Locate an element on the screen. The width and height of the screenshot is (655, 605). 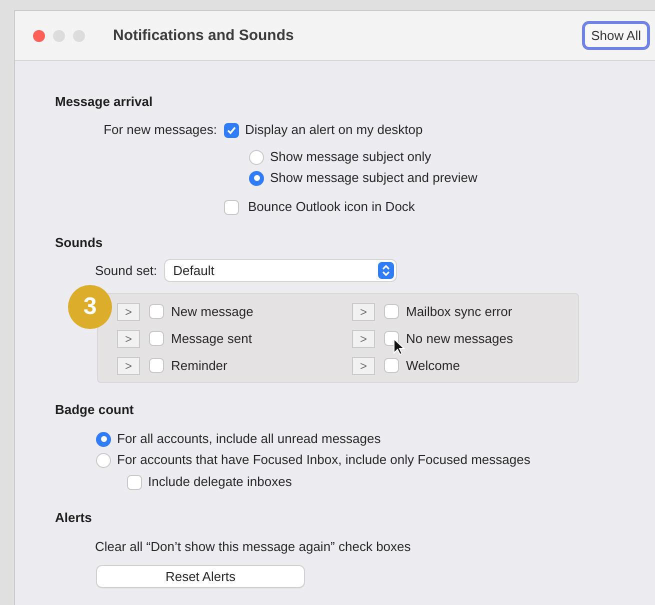
dropdown-arrows-icon is located at coordinates (386, 270).